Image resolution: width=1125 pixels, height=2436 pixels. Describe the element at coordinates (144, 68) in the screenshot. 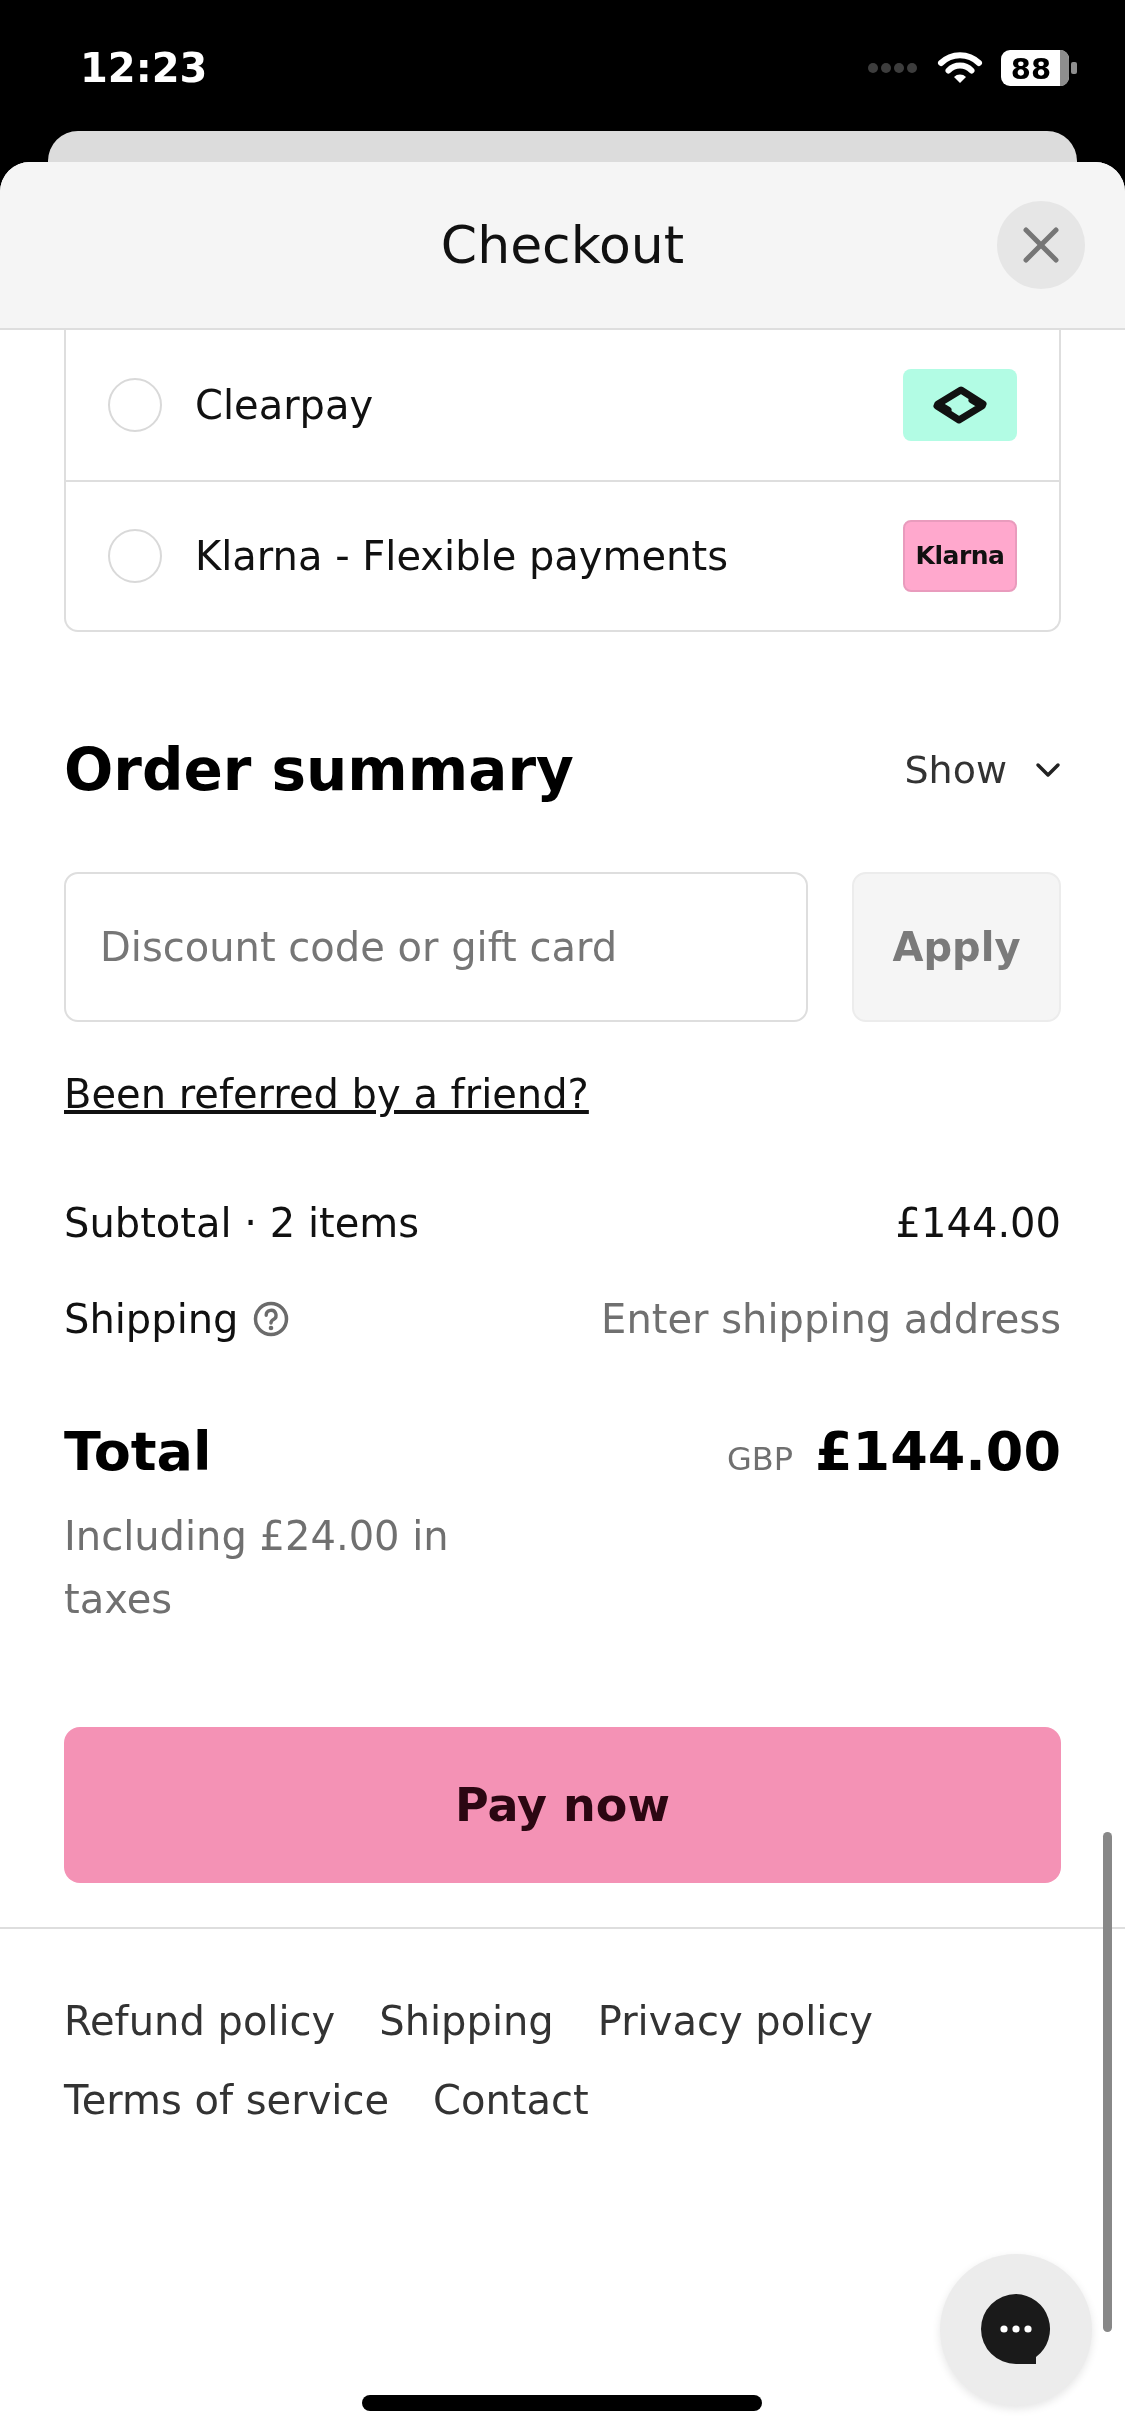

I see `time-text: 12:23` at that location.